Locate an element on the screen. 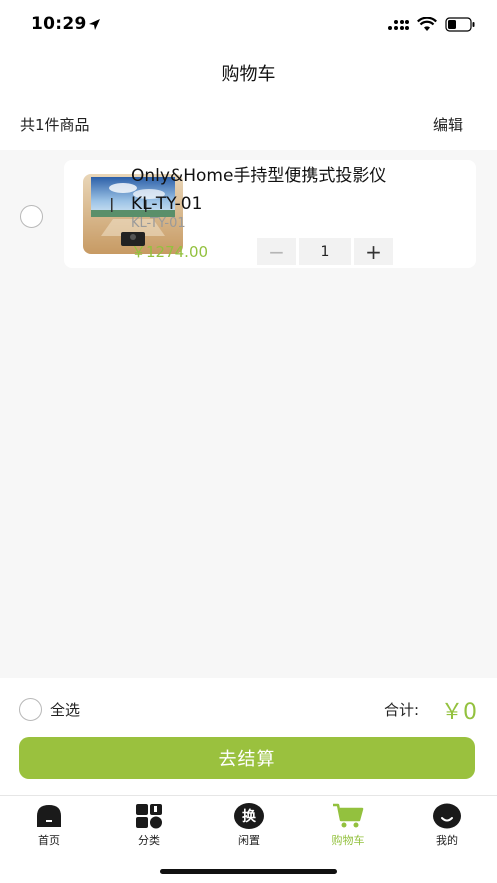  tab-profile: 我的 is located at coordinates (447, 825).